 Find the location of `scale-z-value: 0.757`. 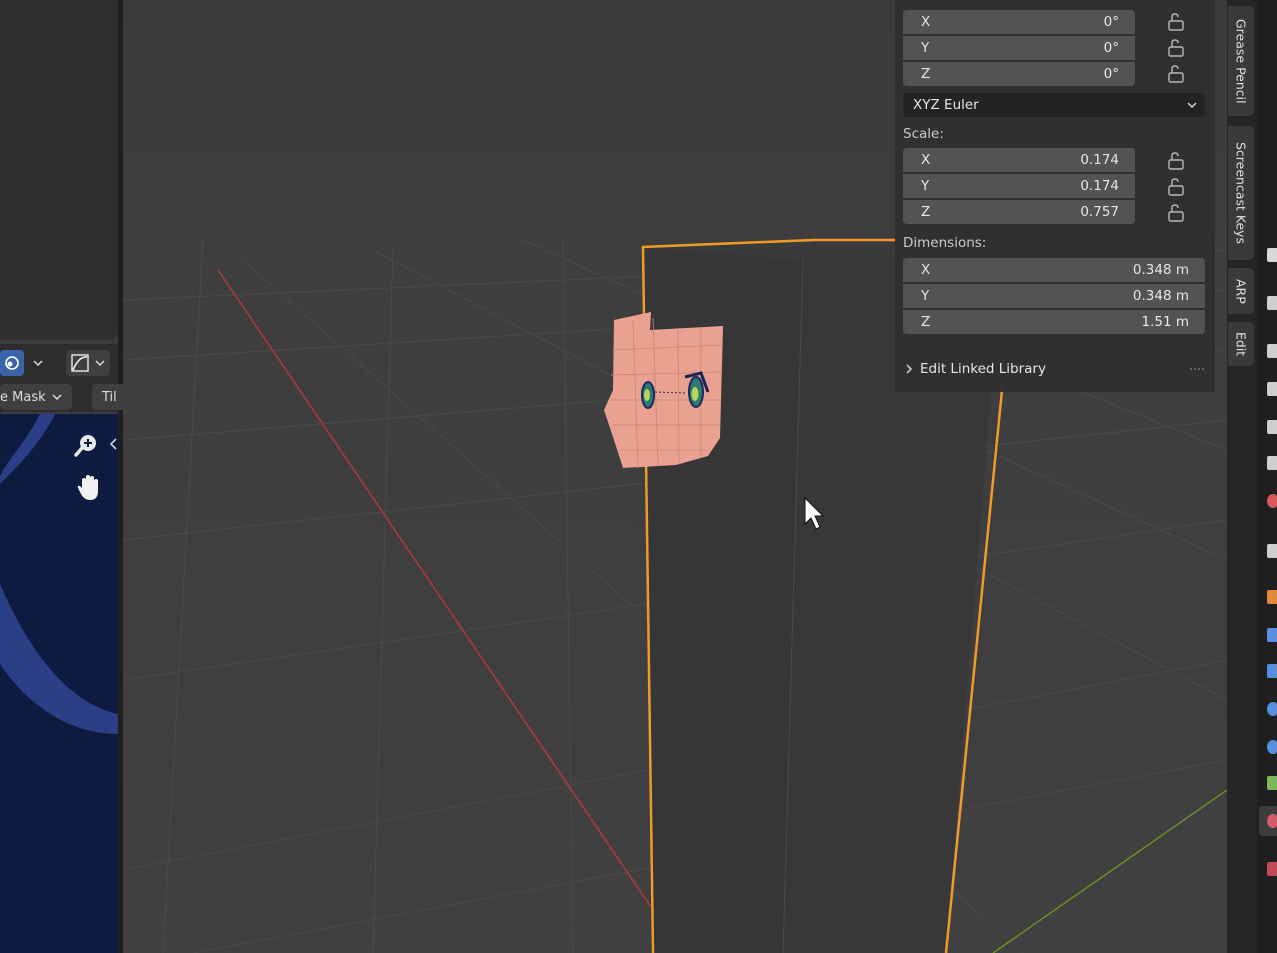

scale-z-value: 0.757 is located at coordinates (1099, 212).